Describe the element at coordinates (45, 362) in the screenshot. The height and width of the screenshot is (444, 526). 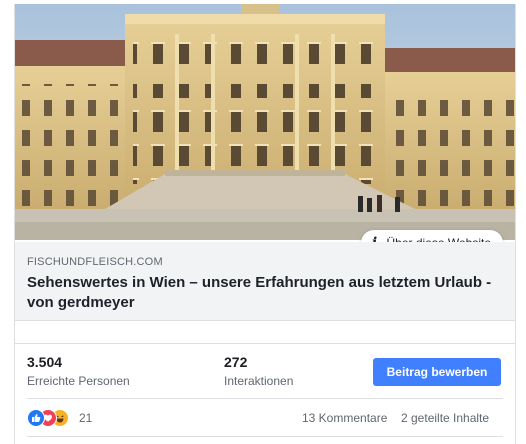
I see `reach-value: 3.504` at that location.